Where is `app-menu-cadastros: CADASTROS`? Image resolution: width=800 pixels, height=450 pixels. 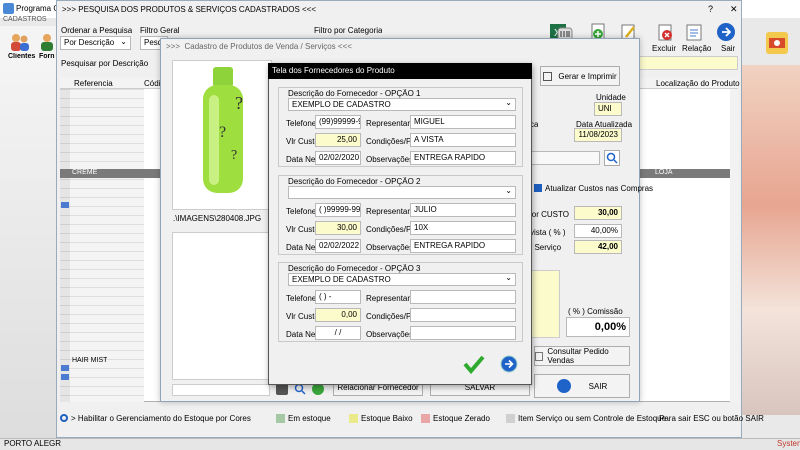 app-menu-cadastros: CADASTROS is located at coordinates (25, 19).